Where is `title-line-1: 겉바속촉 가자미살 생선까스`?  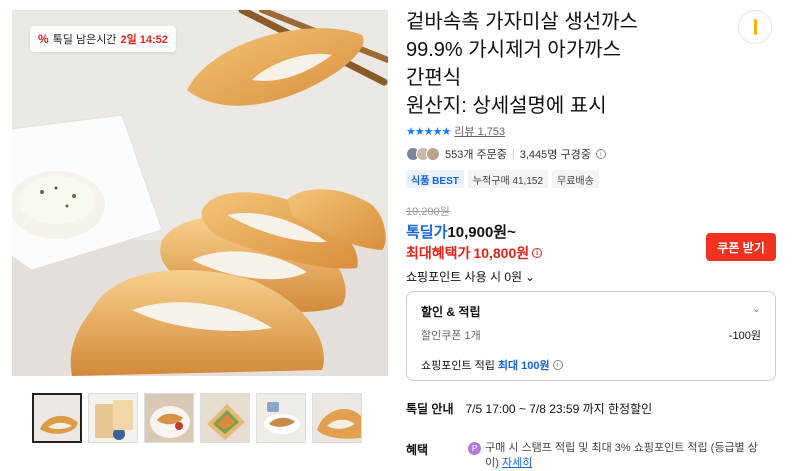
title-line-1: 겉바속촉 가자미살 생선까스 is located at coordinates (522, 22).